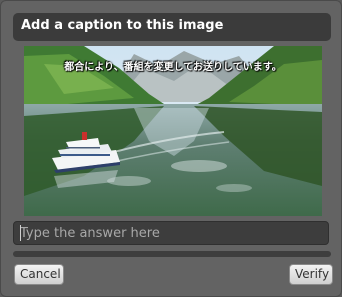  What do you see at coordinates (171, 233) in the screenshot?
I see `answer-input` at bounding box center [171, 233].